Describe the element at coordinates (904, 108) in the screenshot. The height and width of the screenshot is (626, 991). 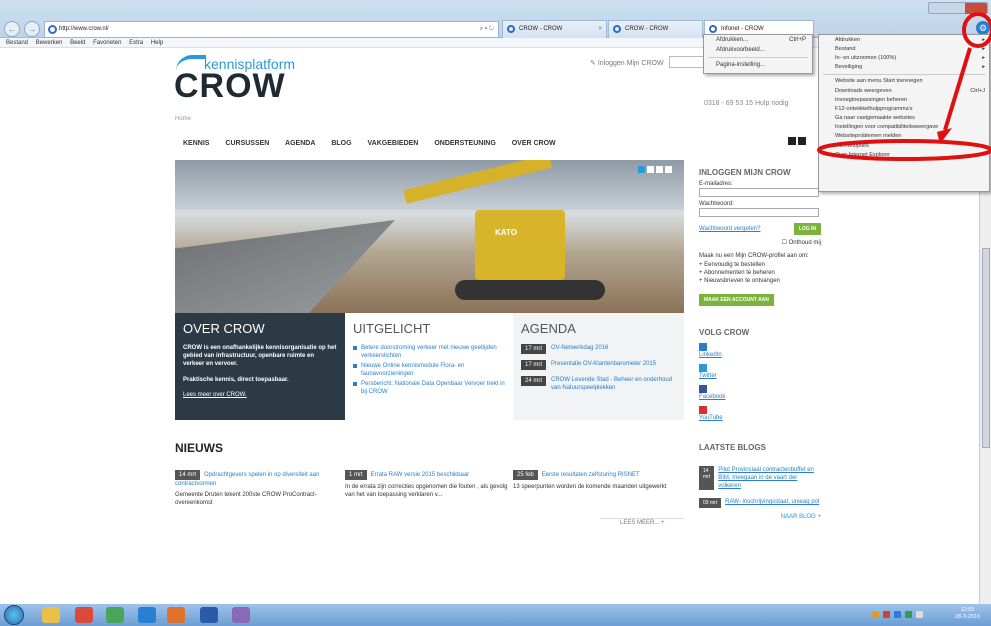
I see `tools-item-f12: F12-ontwikkelhulpprogramma's` at that location.